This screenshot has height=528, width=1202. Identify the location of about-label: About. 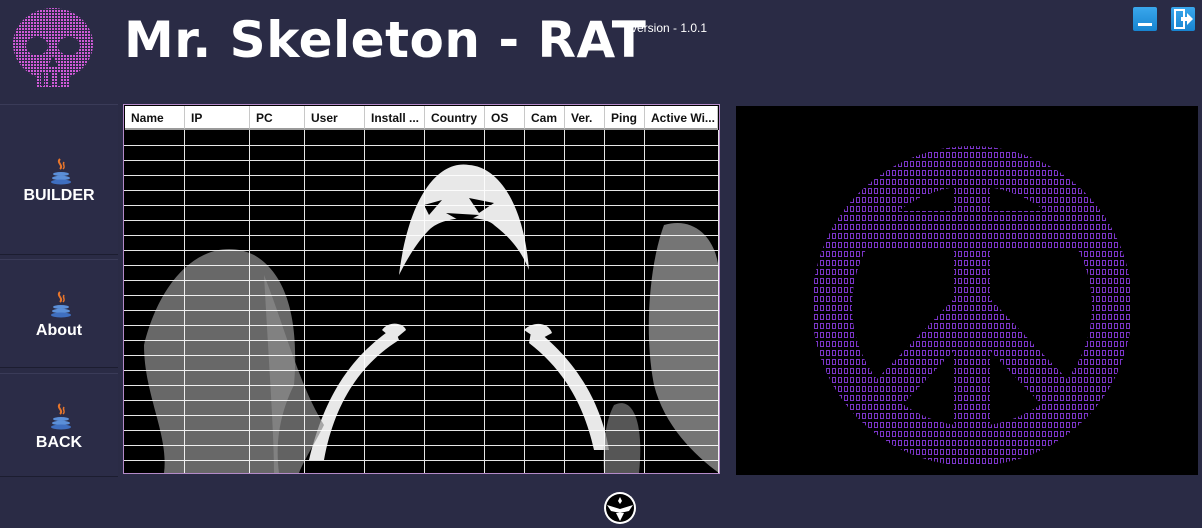
(59, 330).